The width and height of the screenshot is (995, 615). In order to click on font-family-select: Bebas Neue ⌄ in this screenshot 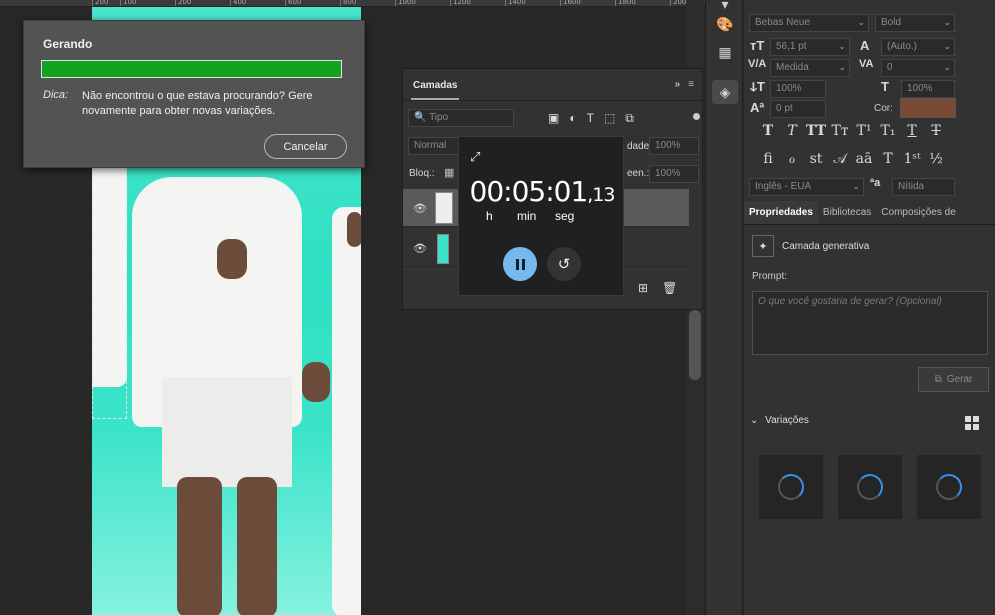, I will do `click(809, 23)`.